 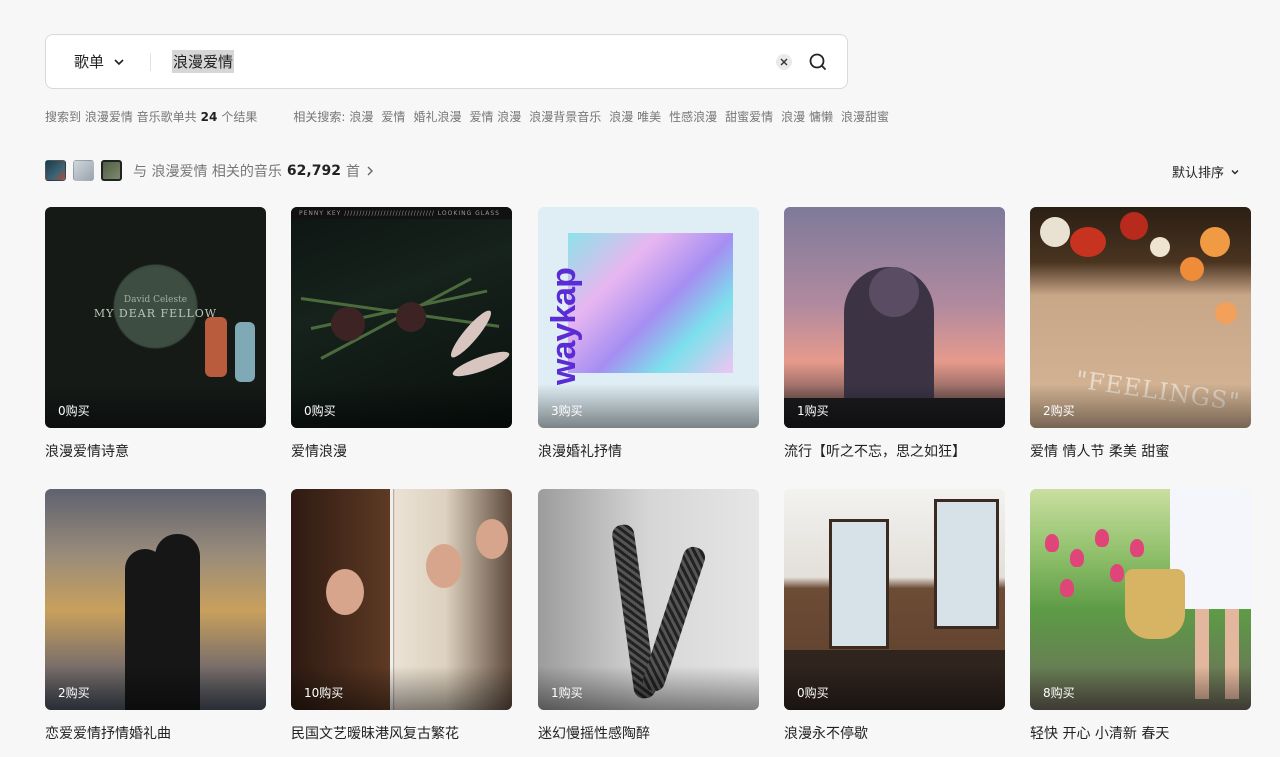 What do you see at coordinates (155, 451) in the screenshot?
I see `playlist-title: 浪漫爱情诗意` at bounding box center [155, 451].